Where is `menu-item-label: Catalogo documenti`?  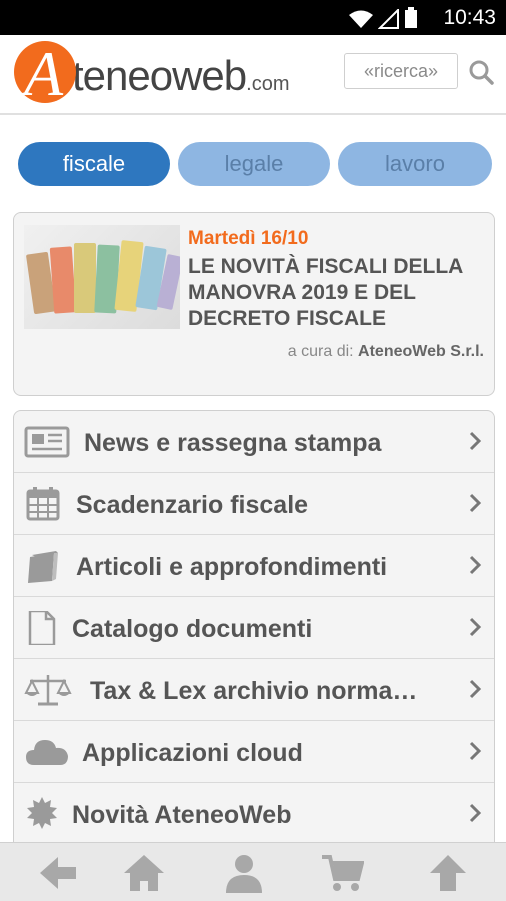 menu-item-label: Catalogo documenti is located at coordinates (192, 629).